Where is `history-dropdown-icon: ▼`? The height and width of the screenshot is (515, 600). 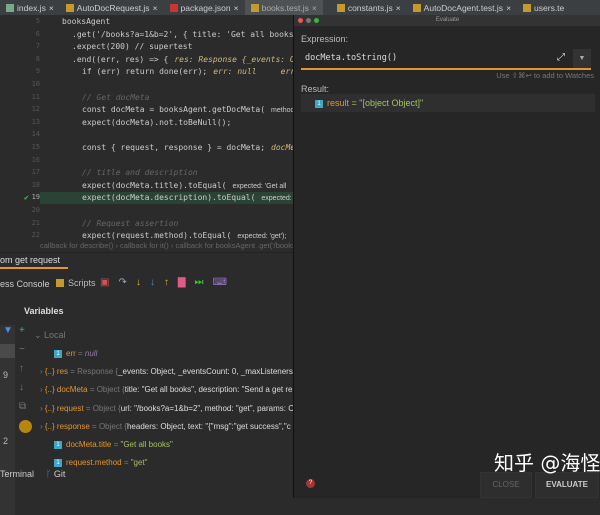
history-dropdown-icon: ▼ is located at coordinates (582, 58).